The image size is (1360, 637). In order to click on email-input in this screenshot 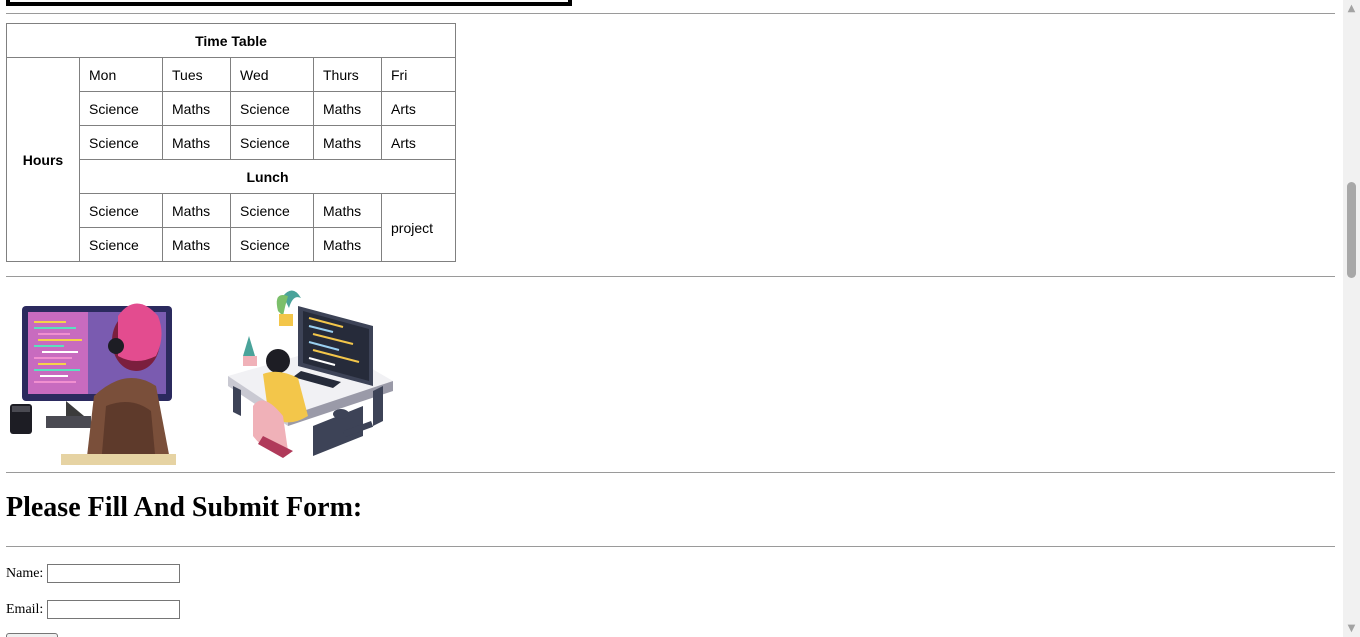, I will do `click(114, 609)`.